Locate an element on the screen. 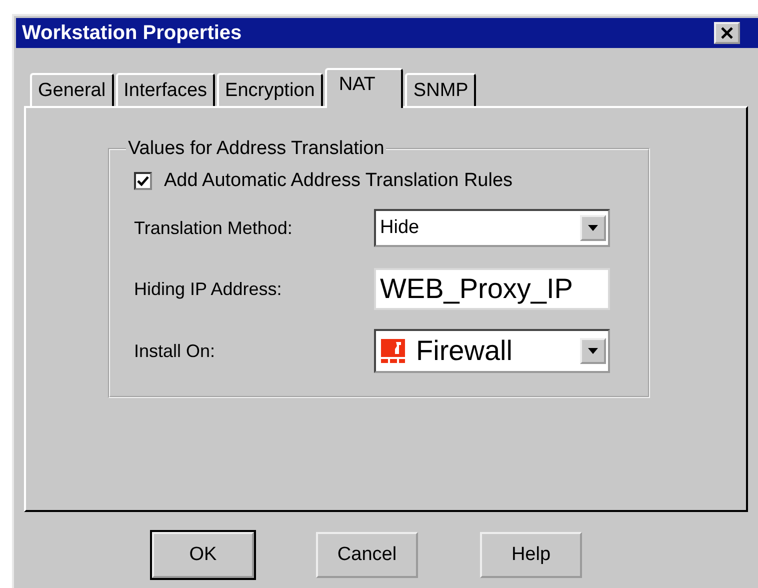 This screenshot has height=588, width=758. tab: Encryption is located at coordinates (270, 89).